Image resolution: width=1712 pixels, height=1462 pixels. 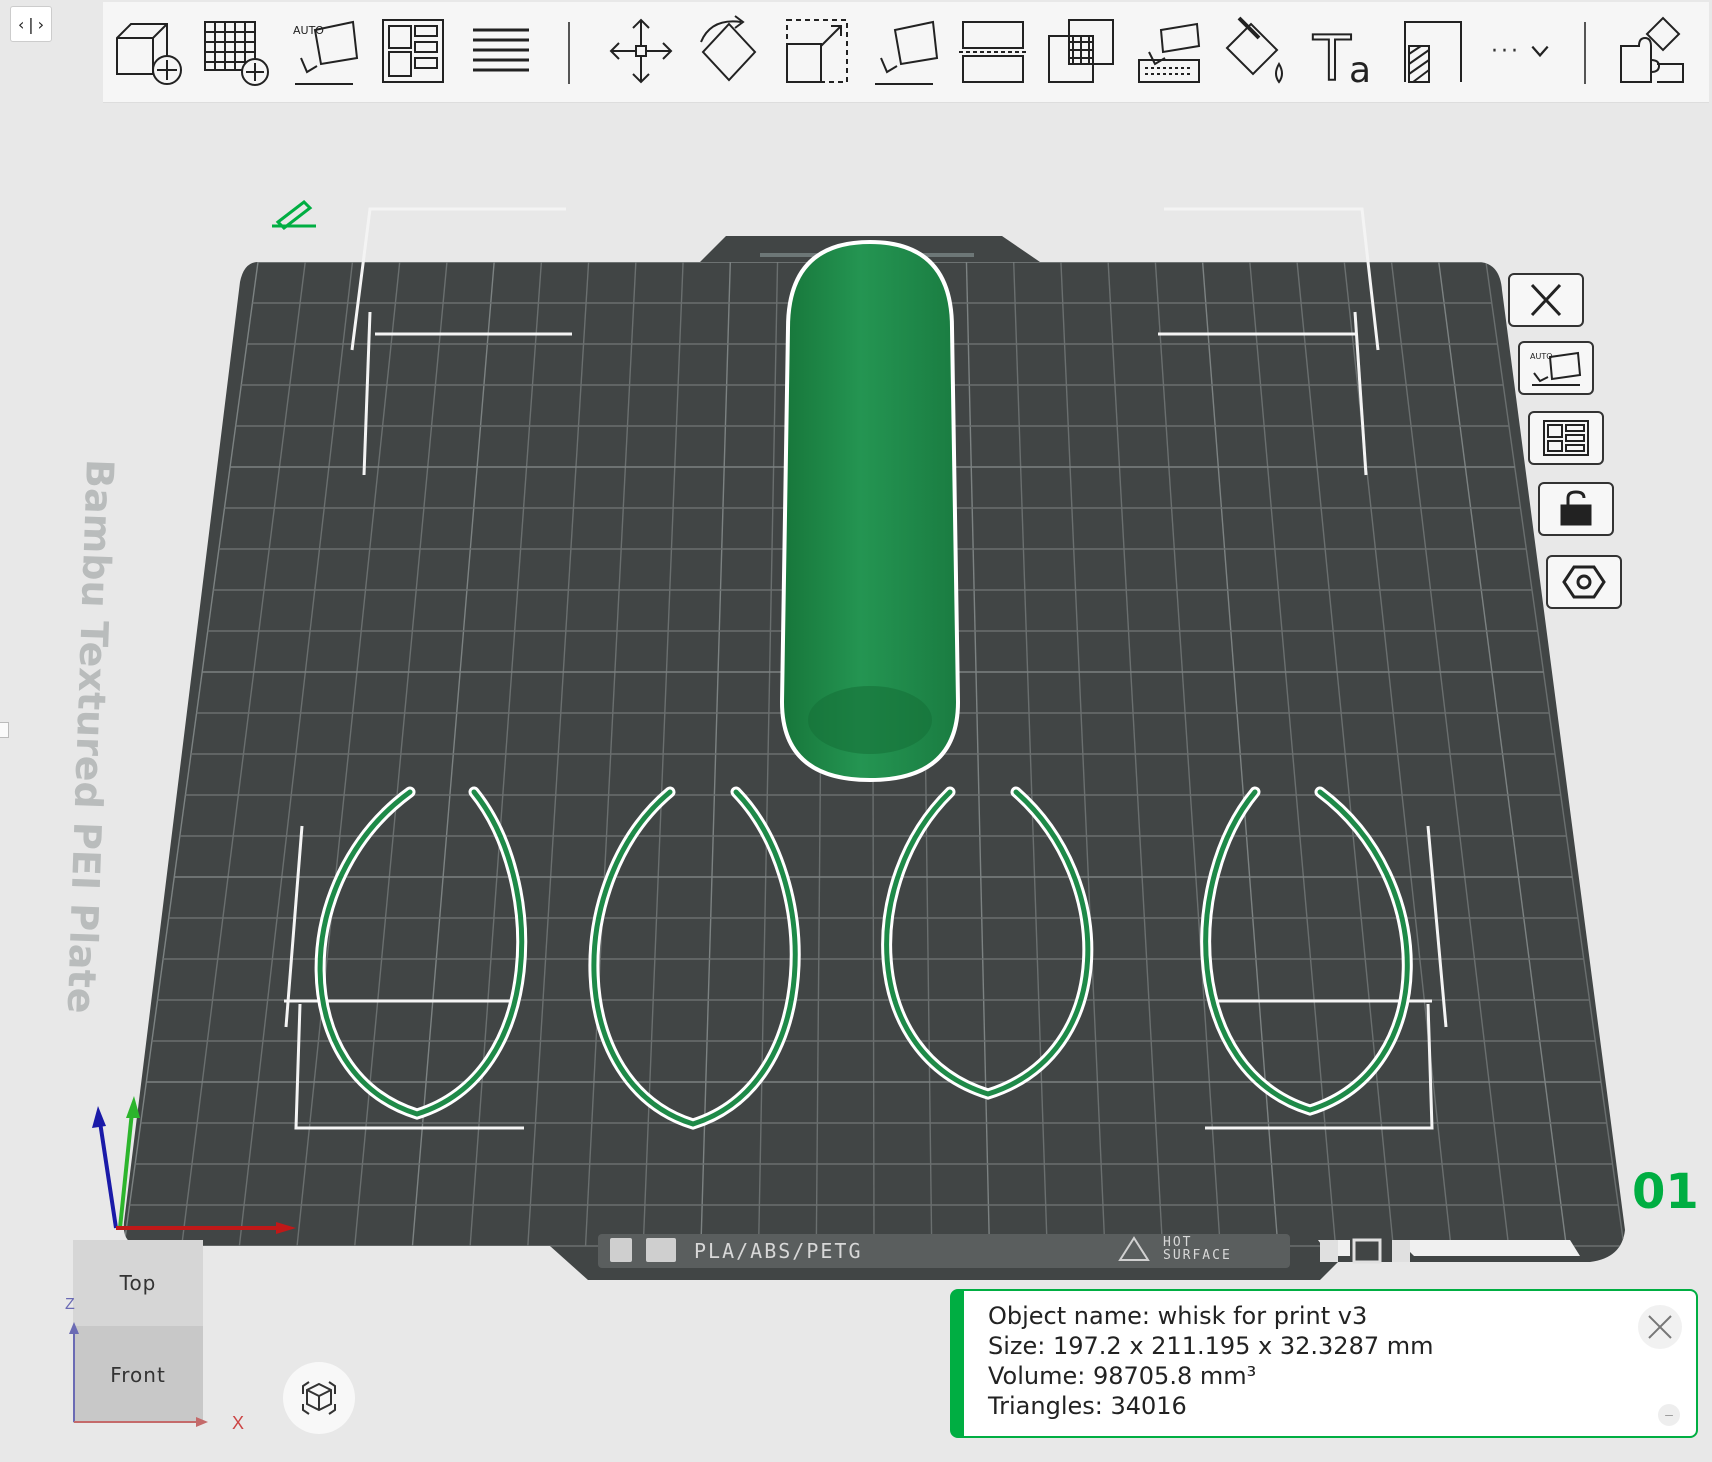 I want to click on text-button: T a, so click(x=1345, y=51).